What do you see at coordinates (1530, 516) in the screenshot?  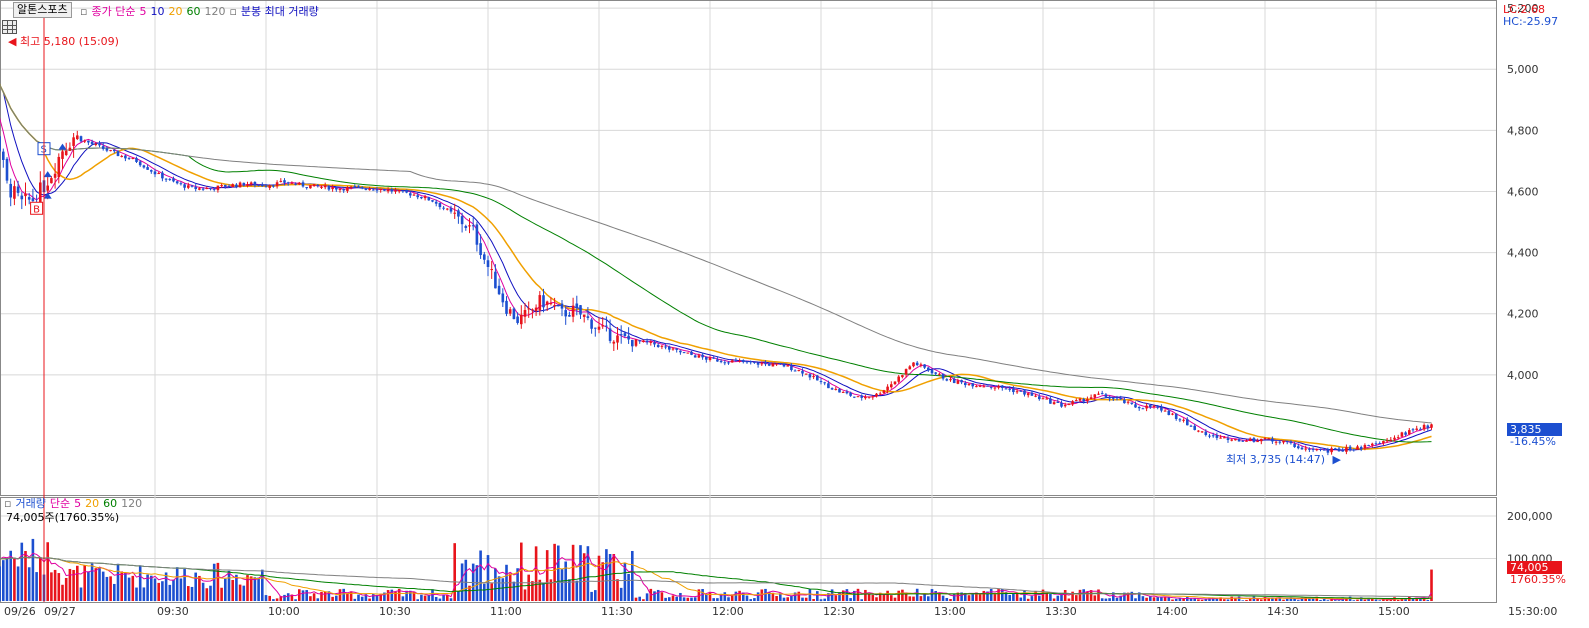 I see `volume-tick-label: 200,000` at bounding box center [1530, 516].